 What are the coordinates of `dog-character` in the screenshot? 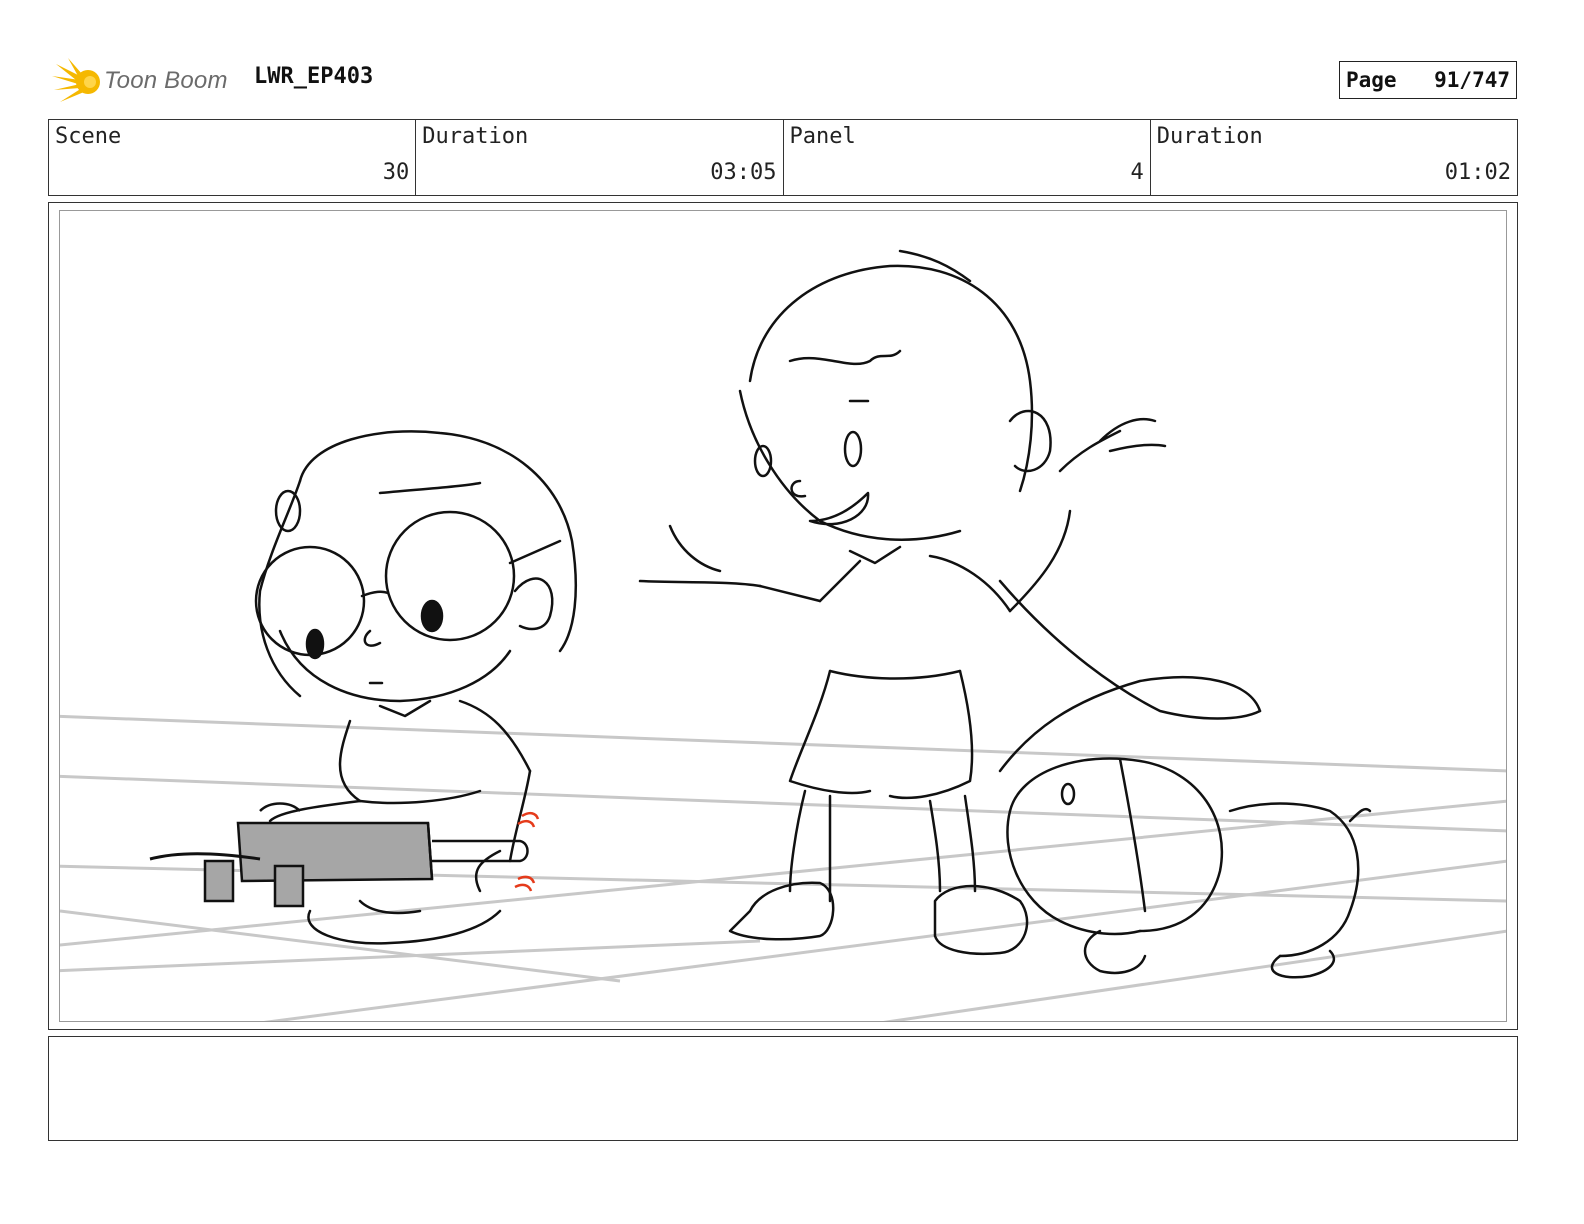 It's located at (1185, 827).